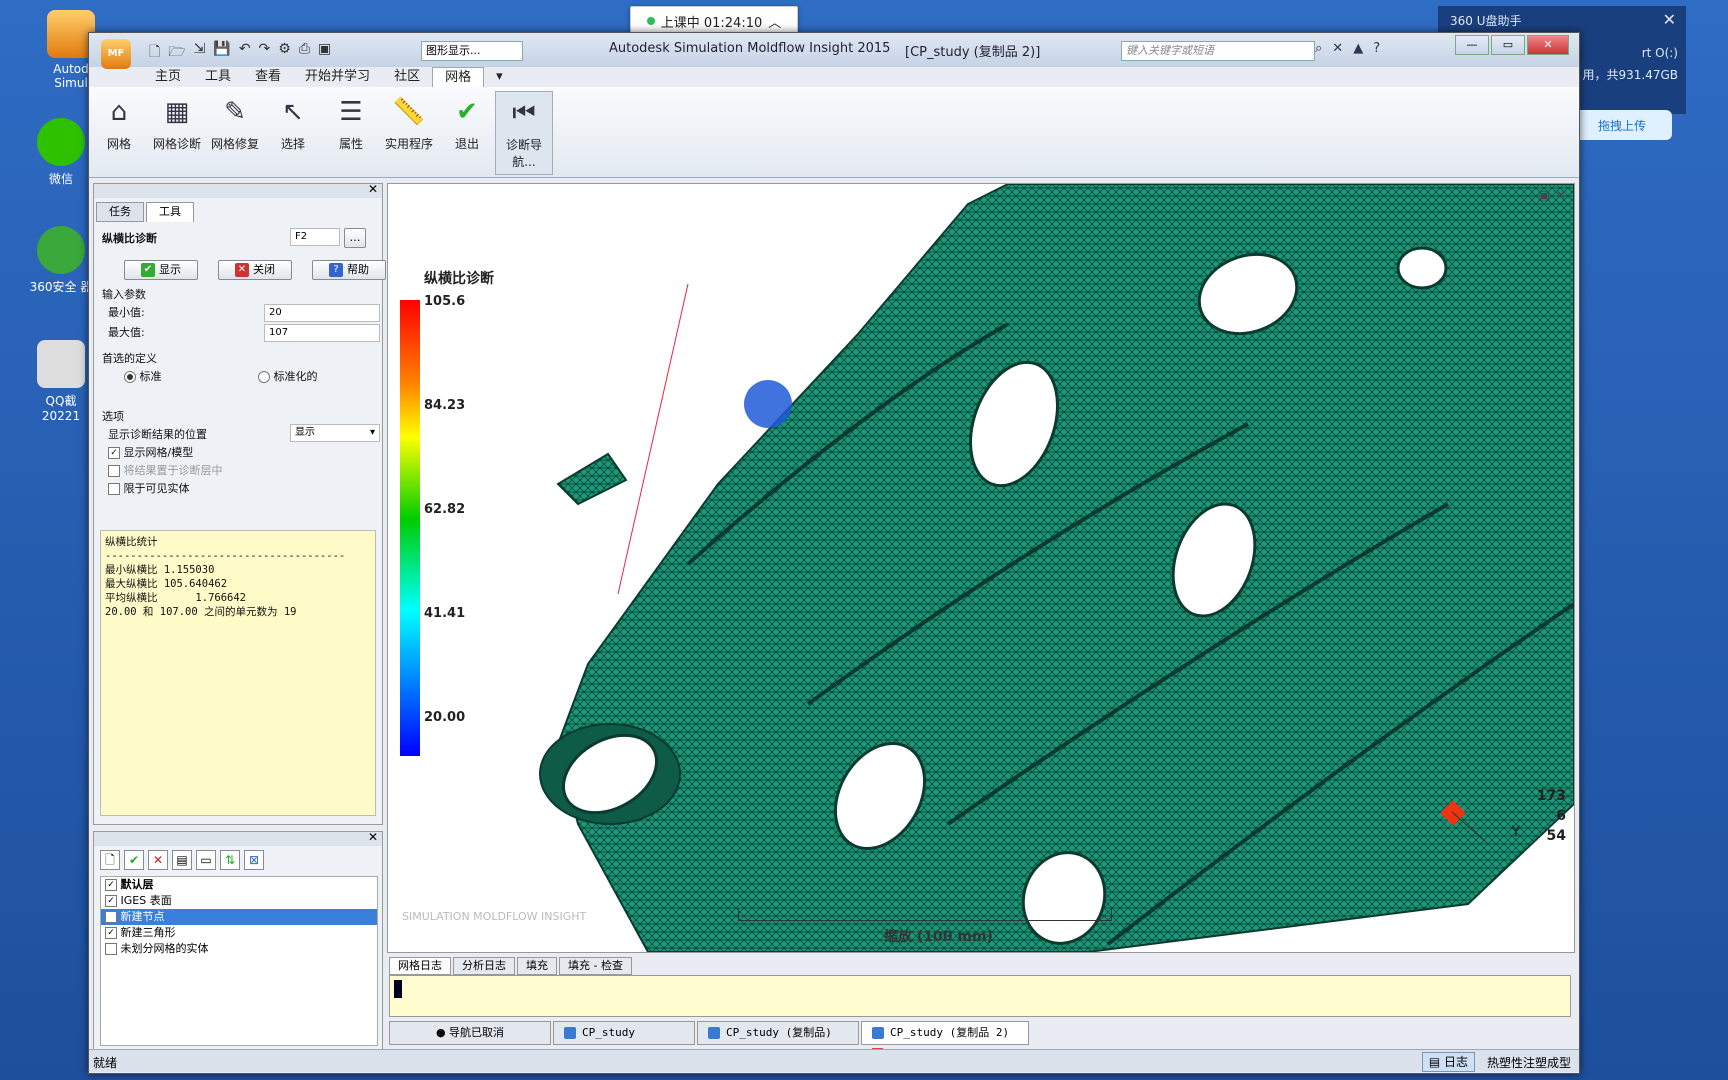 Image resolution: width=1728 pixels, height=1080 pixels. What do you see at coordinates (288, 376) in the screenshot?
I see `radio-normalized: 标准化的` at bounding box center [288, 376].